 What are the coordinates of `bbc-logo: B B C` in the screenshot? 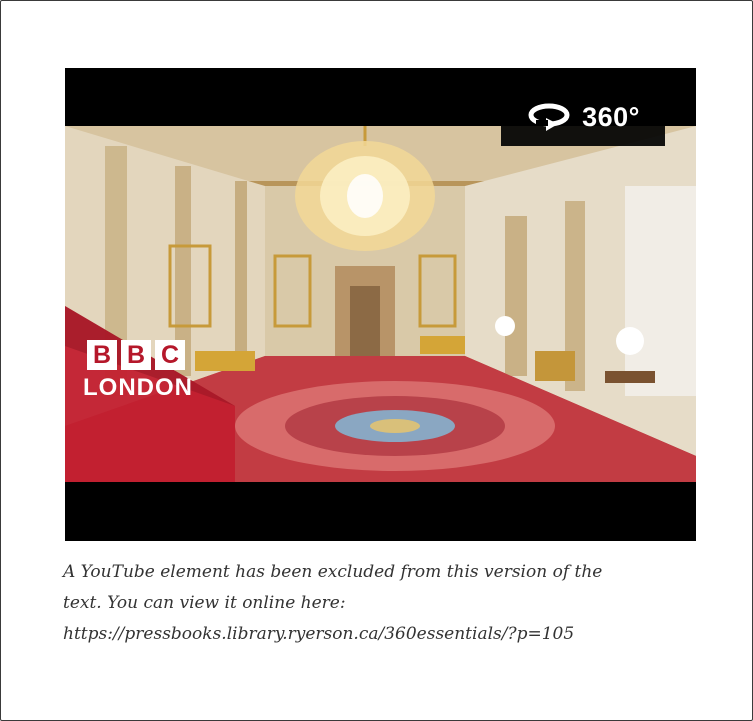 It's located at (136, 355).